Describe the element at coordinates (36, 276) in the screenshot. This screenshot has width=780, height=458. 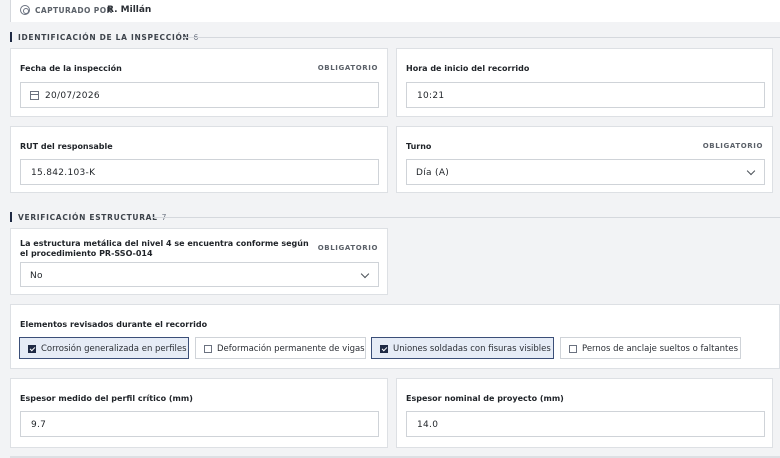
I see `conforme-value: No` at that location.